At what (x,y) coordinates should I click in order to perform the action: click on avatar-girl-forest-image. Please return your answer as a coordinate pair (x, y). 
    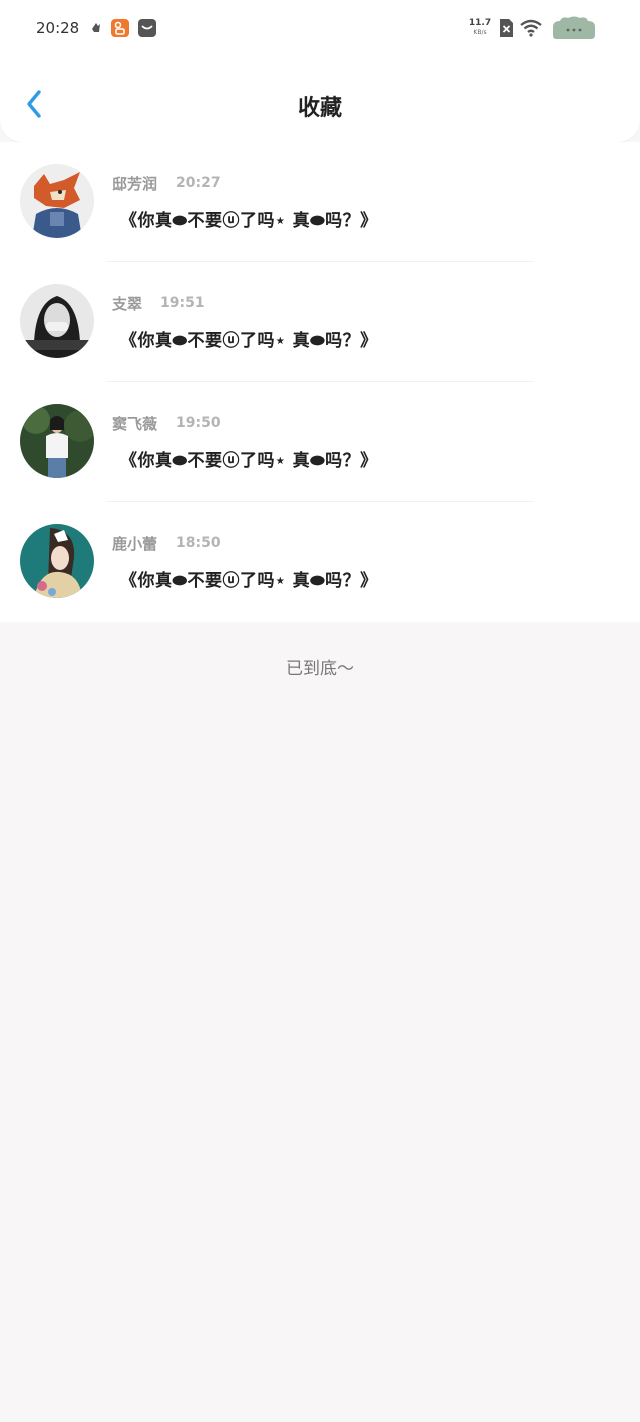
    Looking at the image, I should click on (57, 441).